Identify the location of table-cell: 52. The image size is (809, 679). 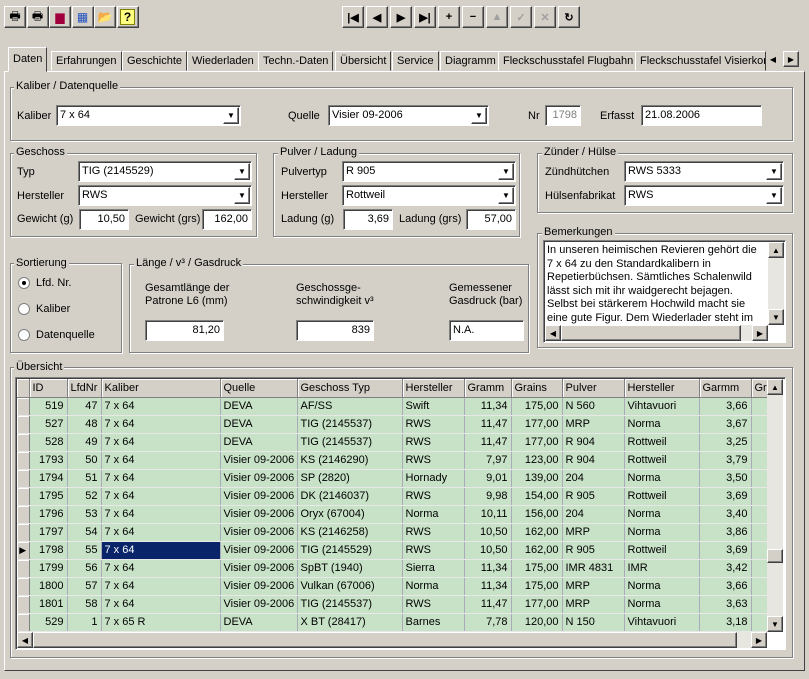
(84, 496).